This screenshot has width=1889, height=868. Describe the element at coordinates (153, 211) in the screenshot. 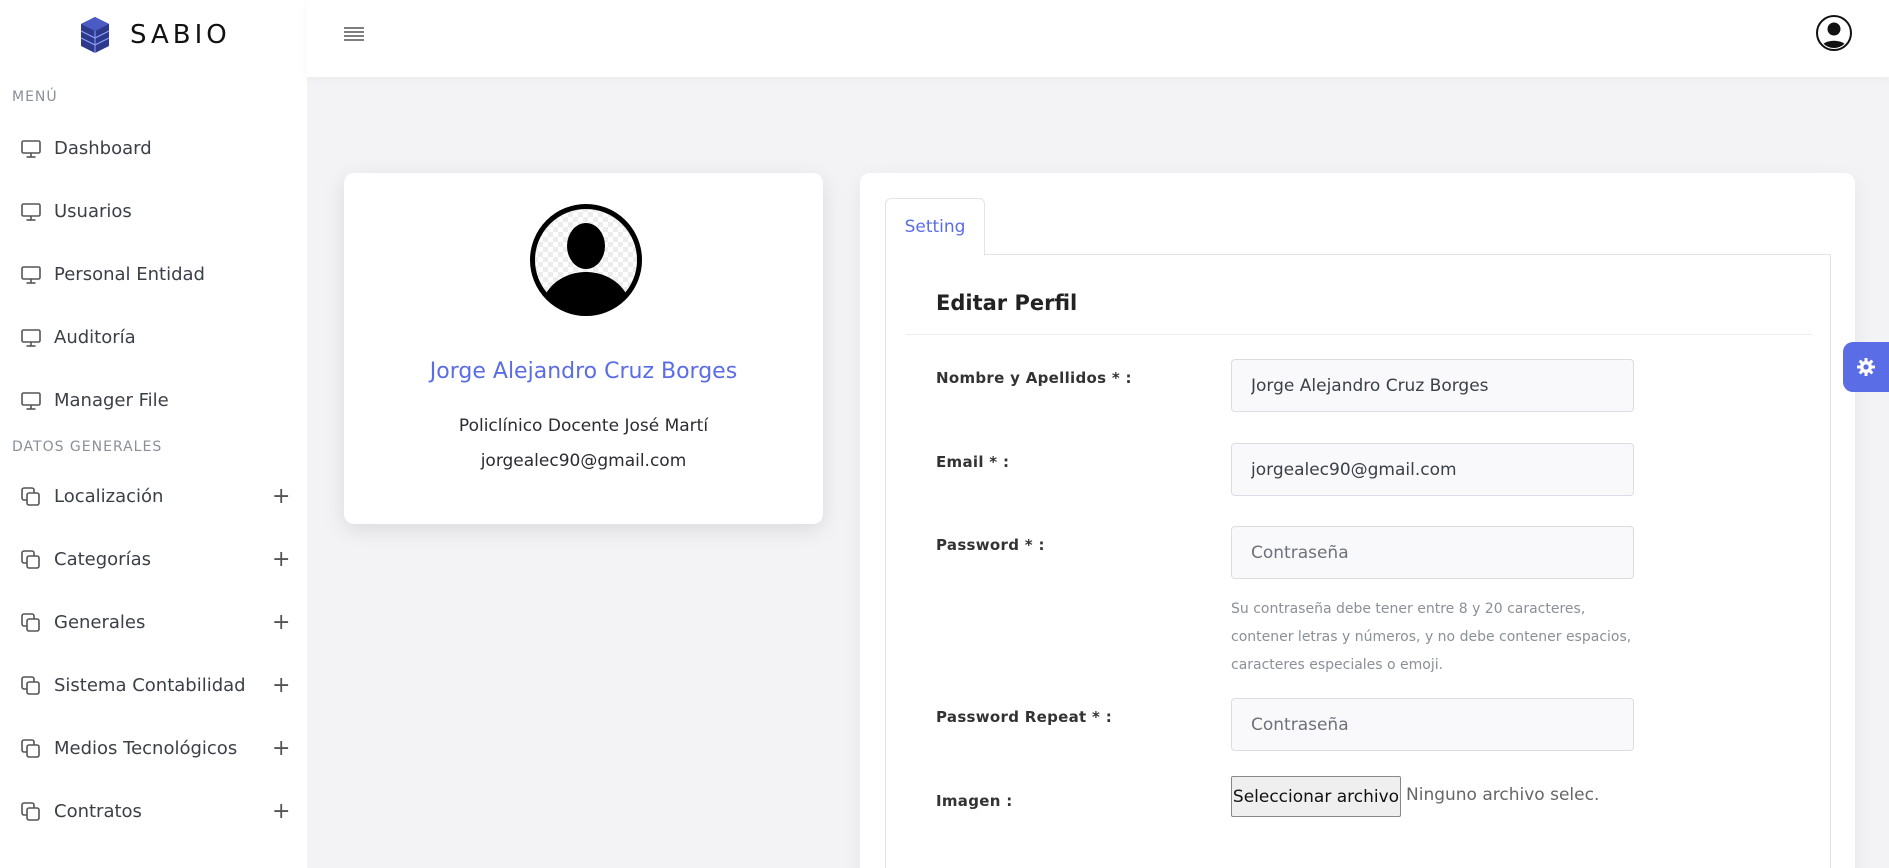

I see `sidebar-item-usuarios: Usuarios` at that location.